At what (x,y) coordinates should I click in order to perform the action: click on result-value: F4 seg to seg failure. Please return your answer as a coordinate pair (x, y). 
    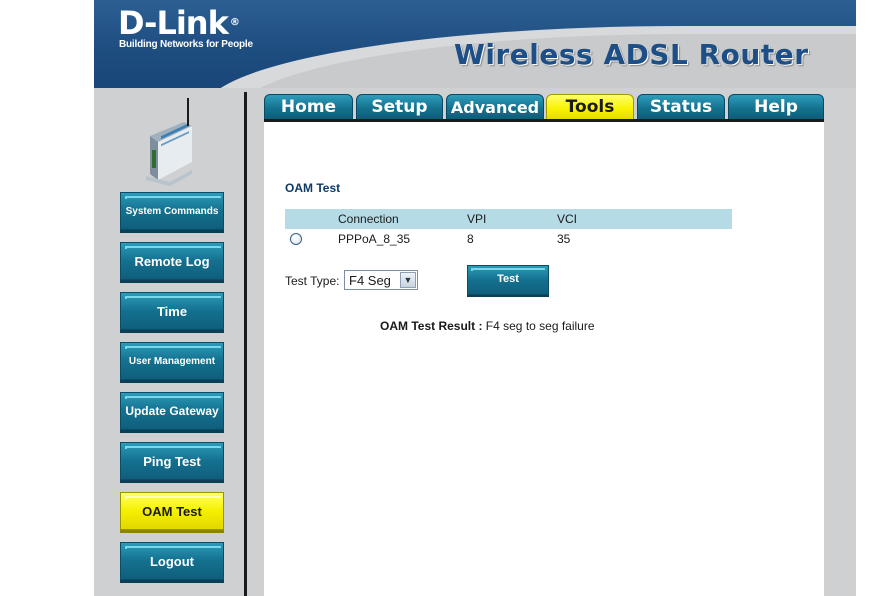
    Looking at the image, I should click on (540, 326).